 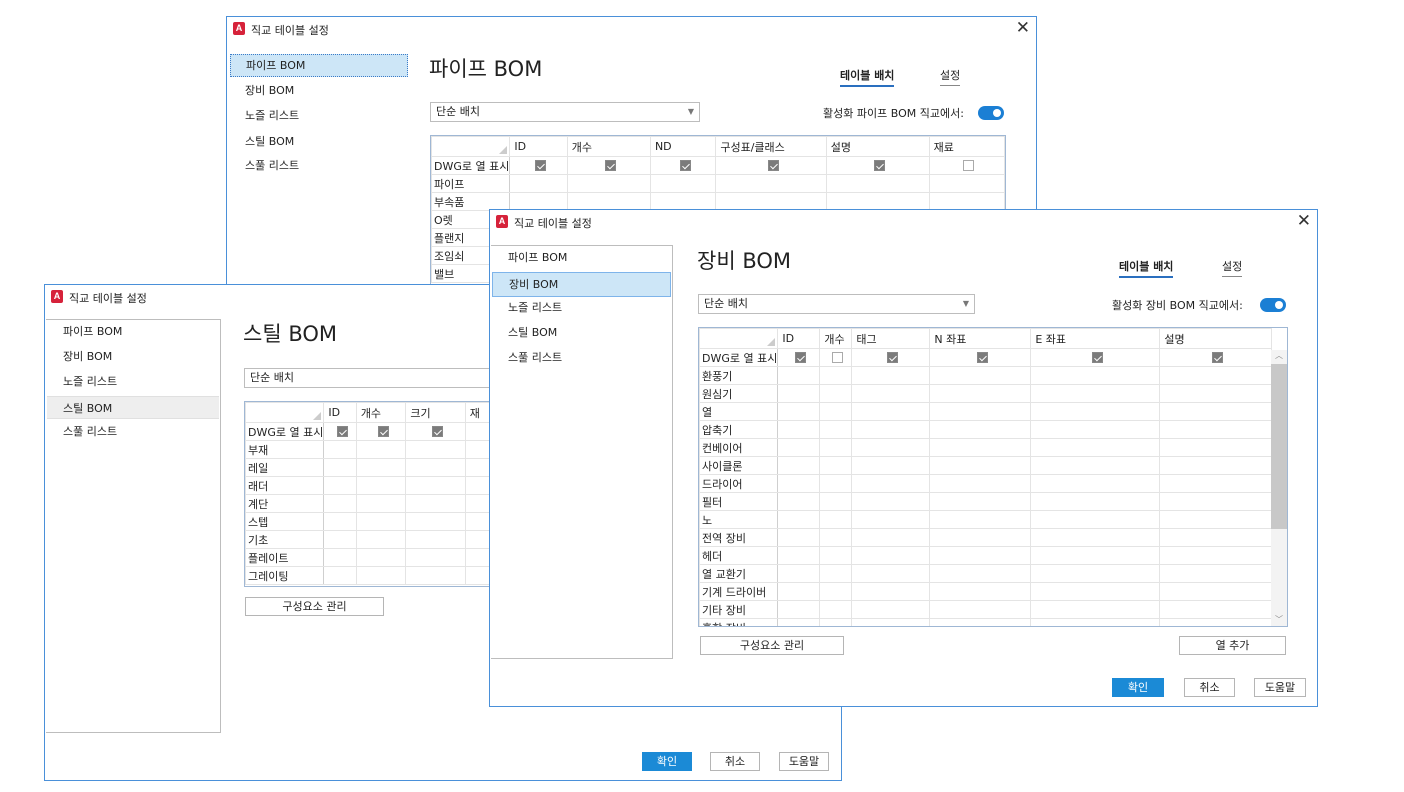 What do you see at coordinates (966, 146) in the screenshot?
I see `column-header: 재료` at bounding box center [966, 146].